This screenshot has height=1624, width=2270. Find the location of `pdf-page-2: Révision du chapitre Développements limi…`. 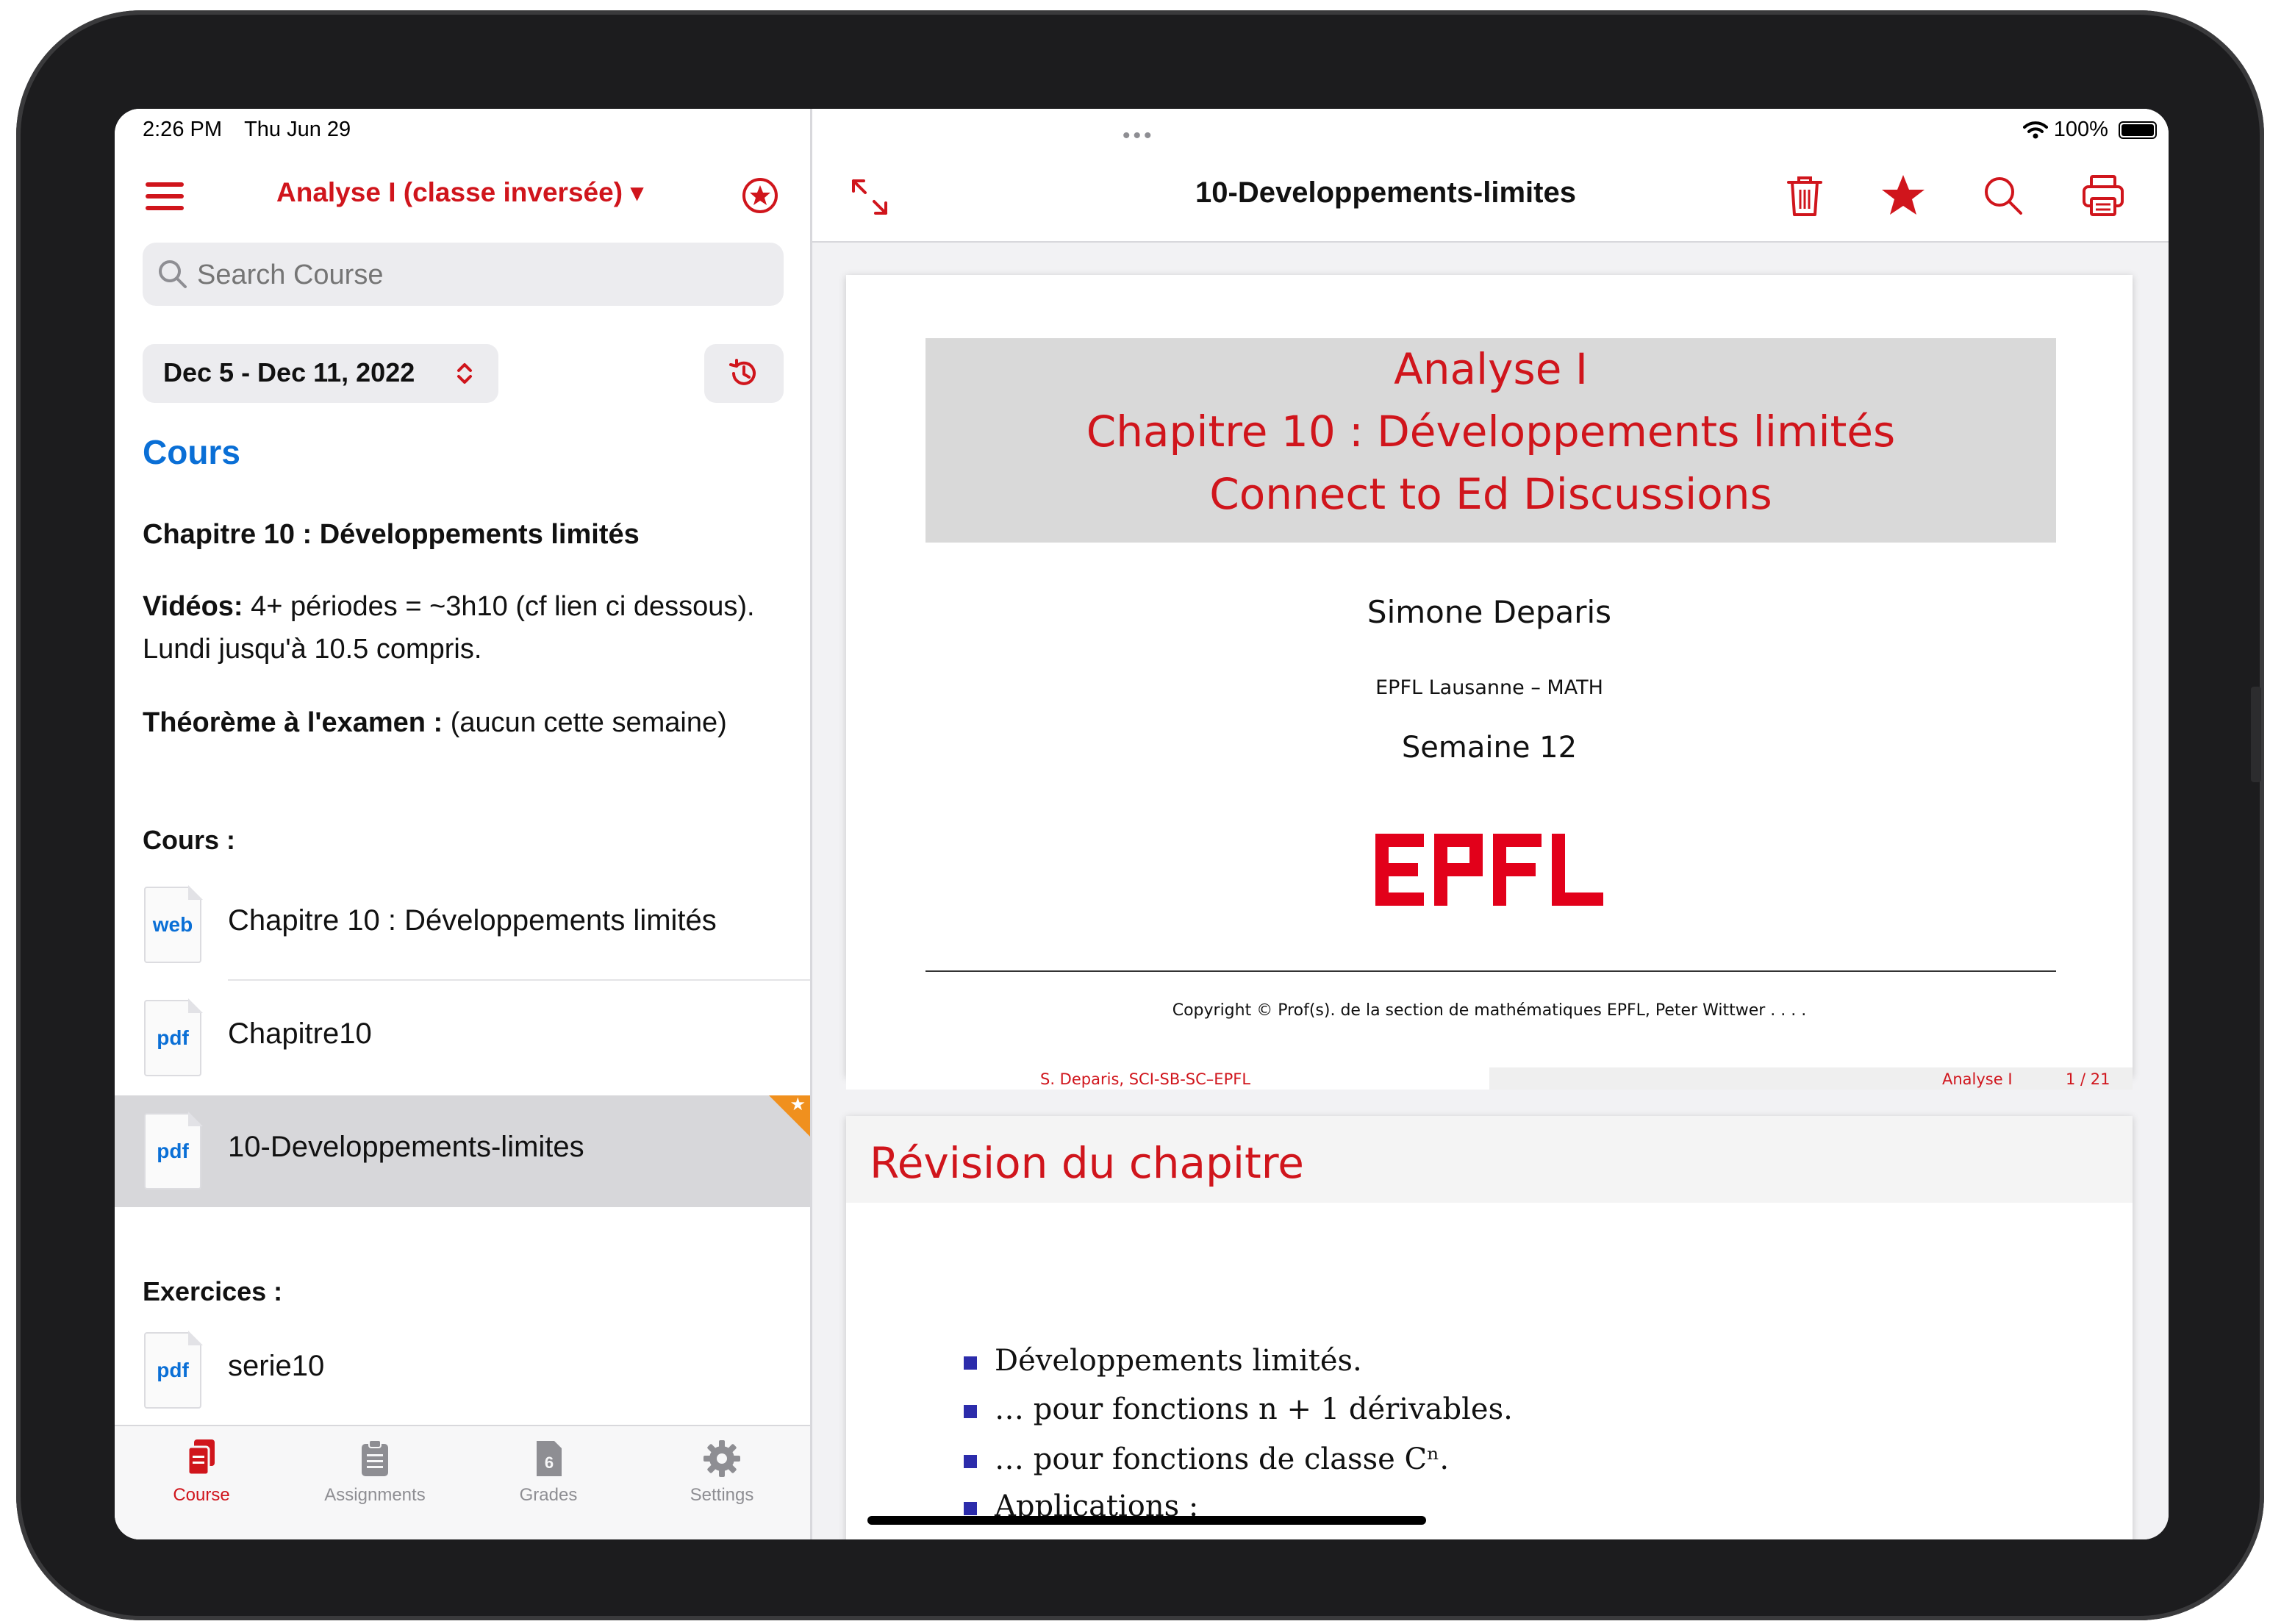

pdf-page-2: Révision du chapitre Développements limi… is located at coordinates (1489, 1327).